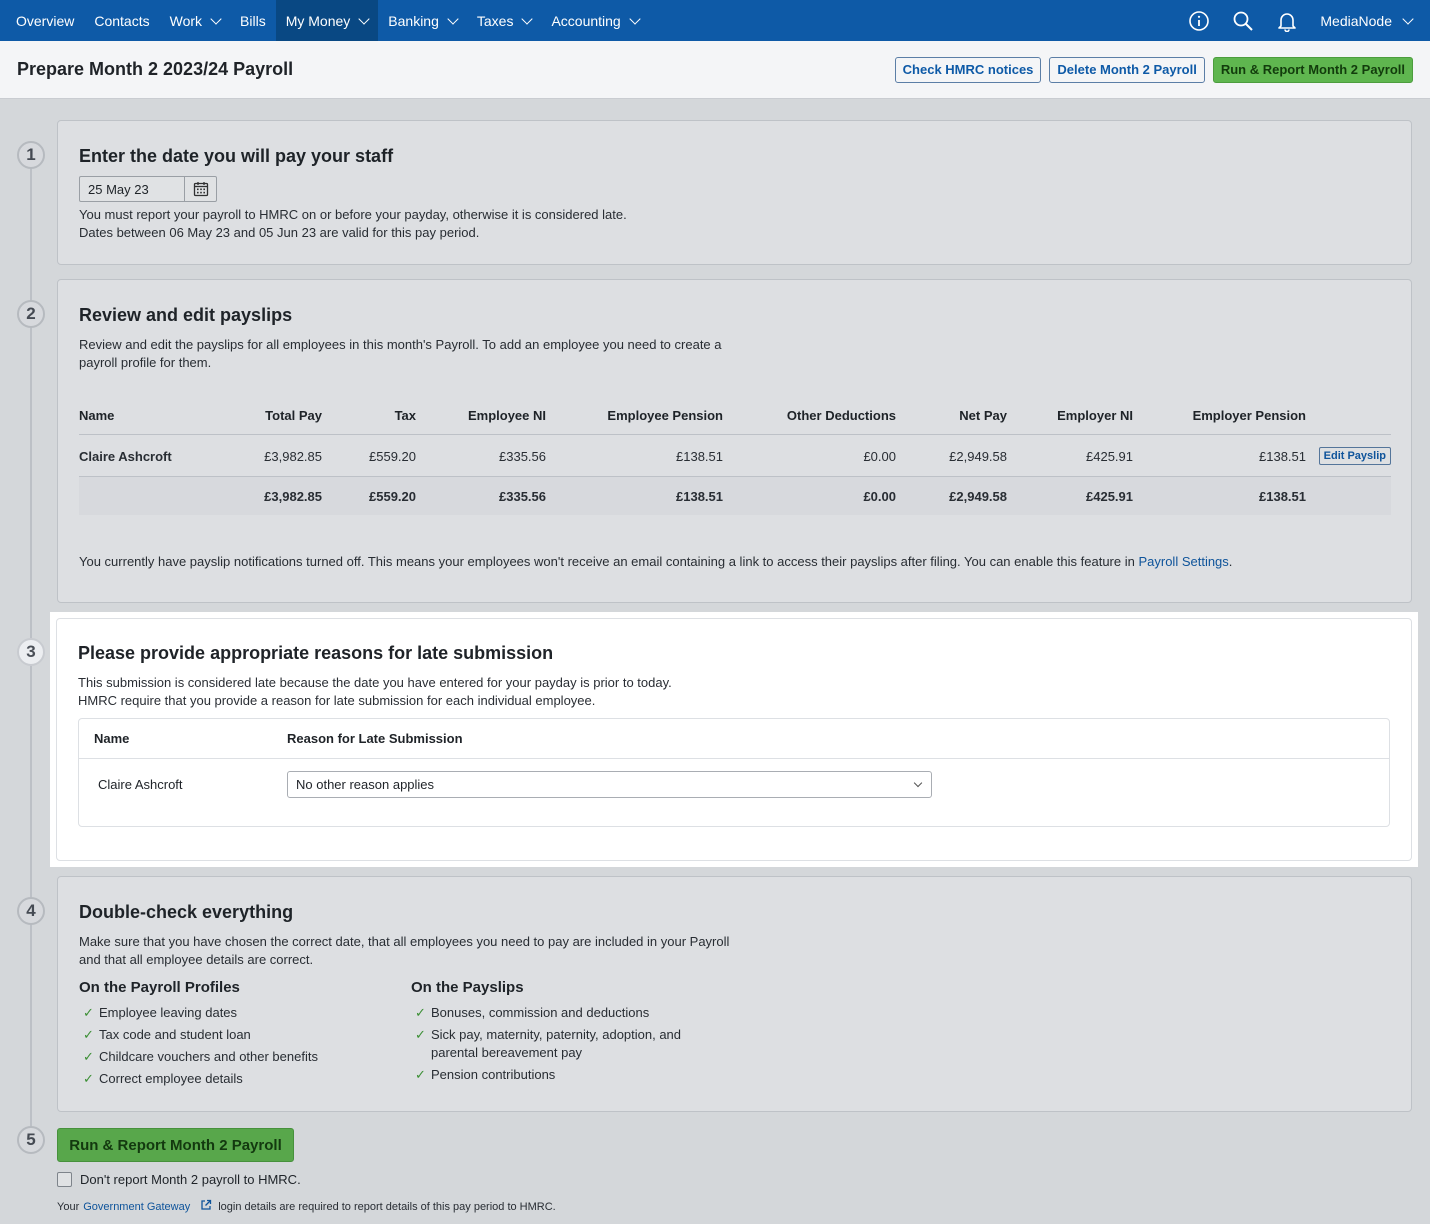 Image resolution: width=1430 pixels, height=1224 pixels. Describe the element at coordinates (951, 418) in the screenshot. I see `col-header: Net Pay` at that location.